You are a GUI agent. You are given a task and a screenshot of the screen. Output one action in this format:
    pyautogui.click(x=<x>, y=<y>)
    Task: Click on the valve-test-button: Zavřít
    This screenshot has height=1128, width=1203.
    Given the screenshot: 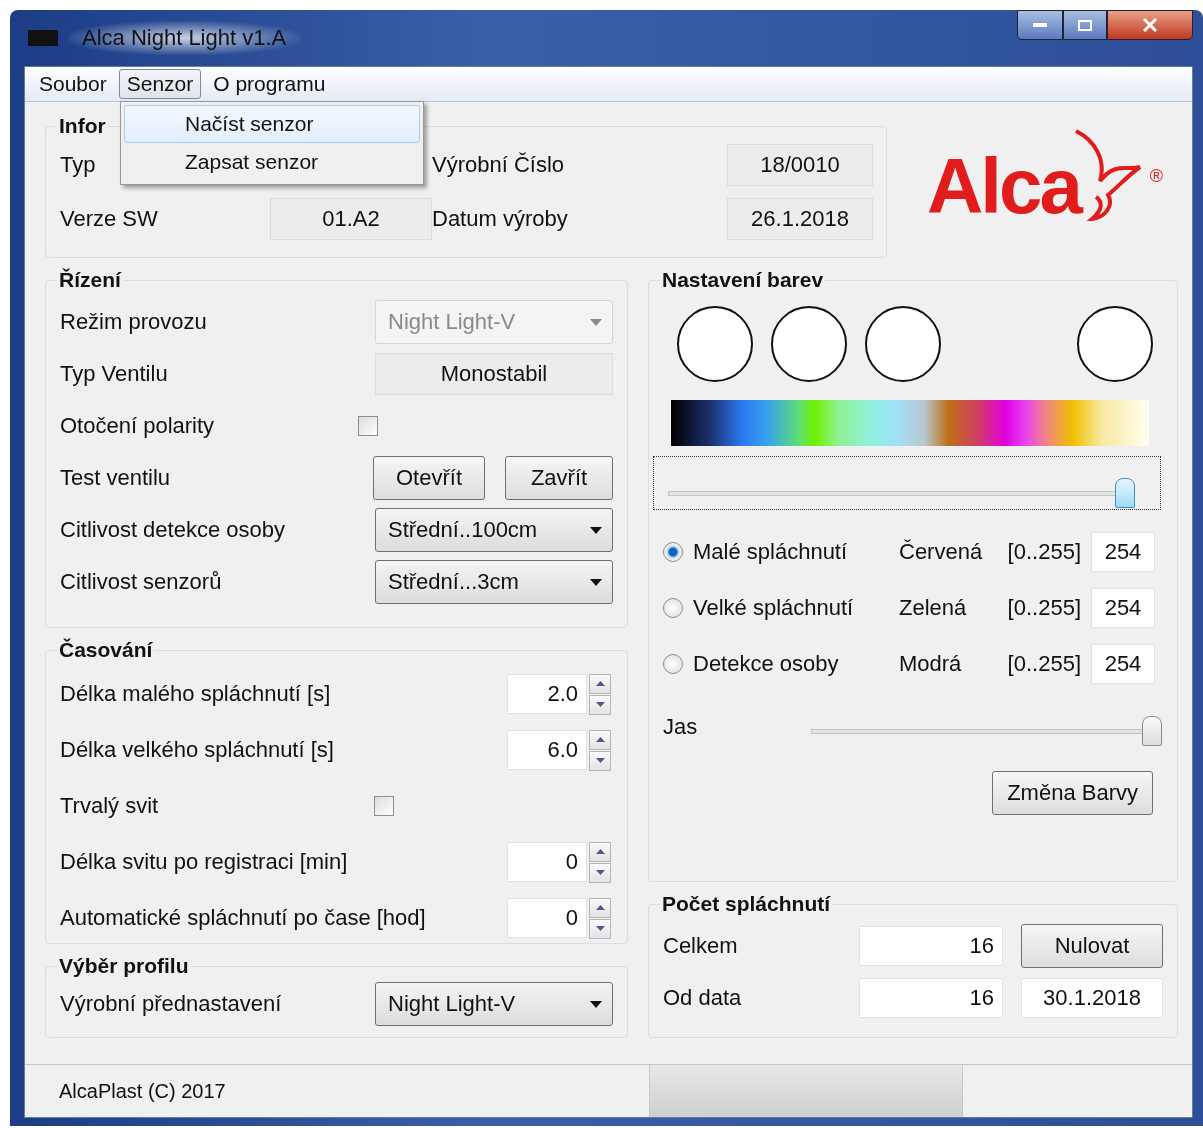 What is the action you would take?
    pyautogui.click(x=559, y=478)
    